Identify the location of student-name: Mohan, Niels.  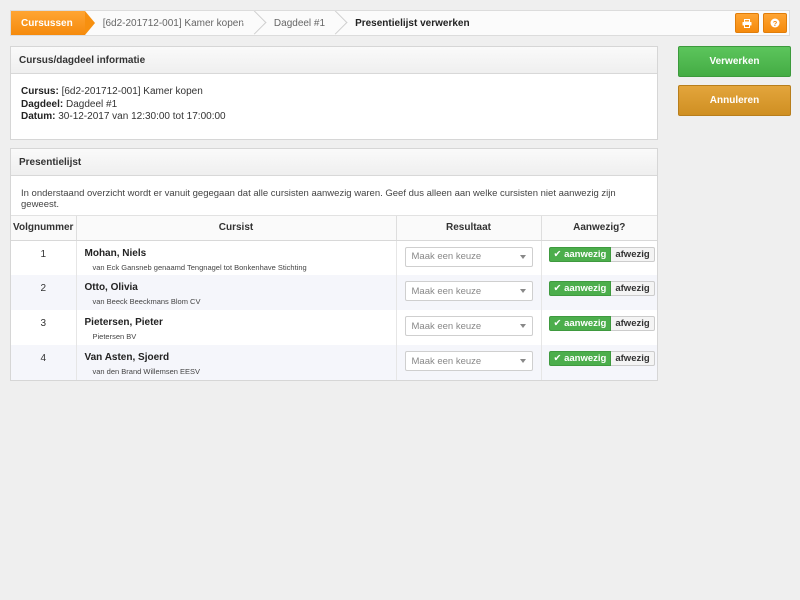
(115, 253).